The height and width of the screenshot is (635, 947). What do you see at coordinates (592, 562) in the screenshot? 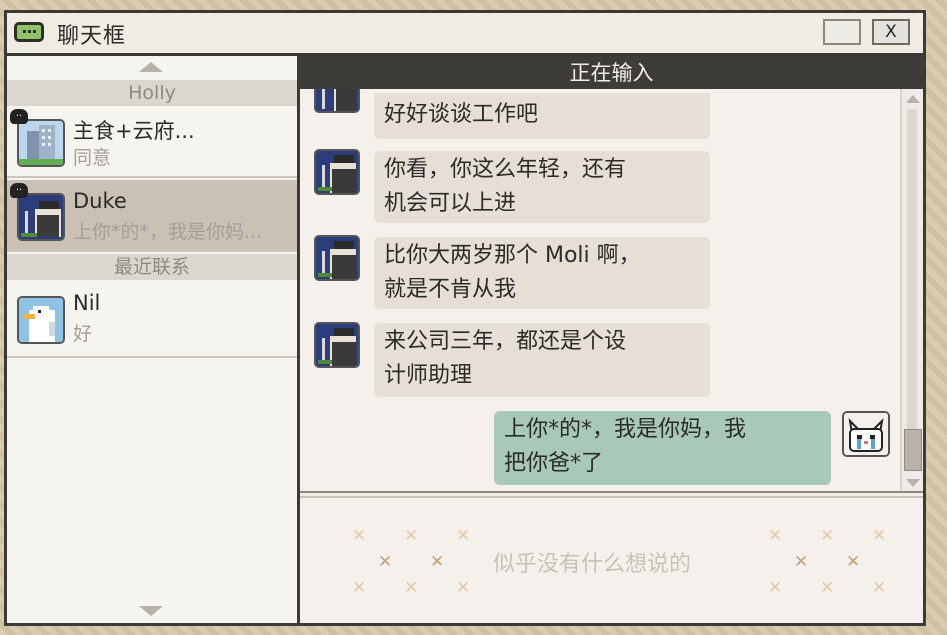
I see `input-placeholder: 似乎没有什么想说的` at bounding box center [592, 562].